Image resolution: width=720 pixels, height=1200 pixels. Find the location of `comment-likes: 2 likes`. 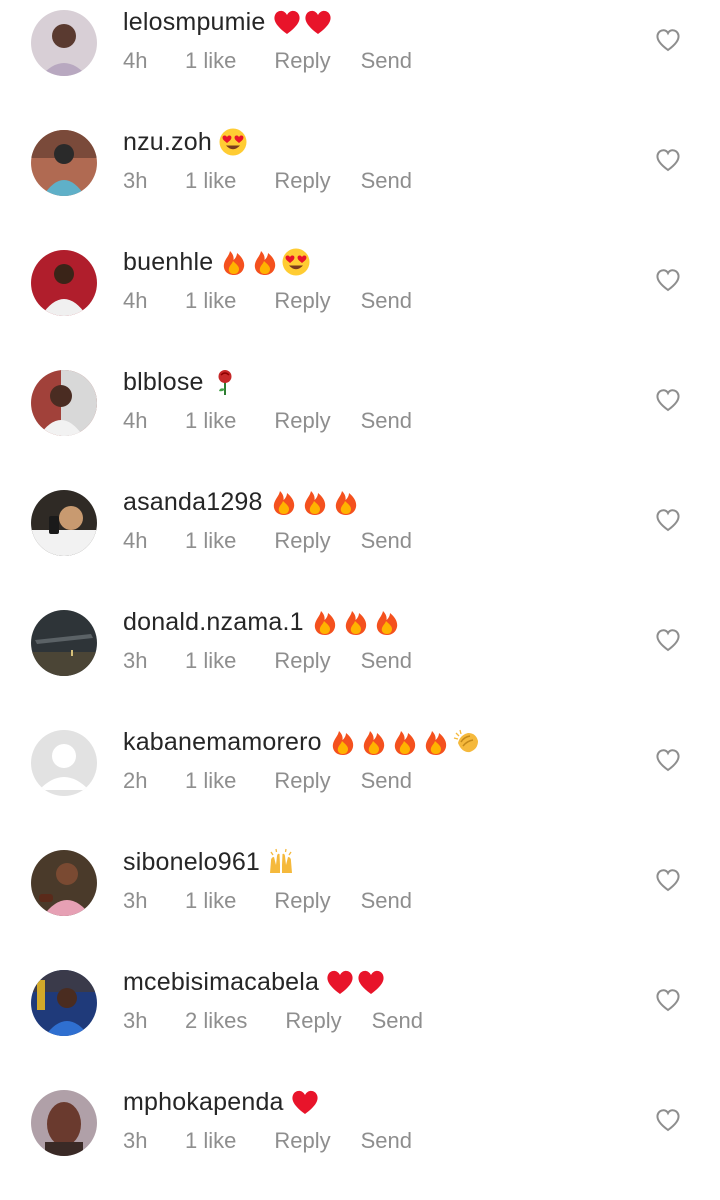

comment-likes: 2 likes is located at coordinates (216, 1021).